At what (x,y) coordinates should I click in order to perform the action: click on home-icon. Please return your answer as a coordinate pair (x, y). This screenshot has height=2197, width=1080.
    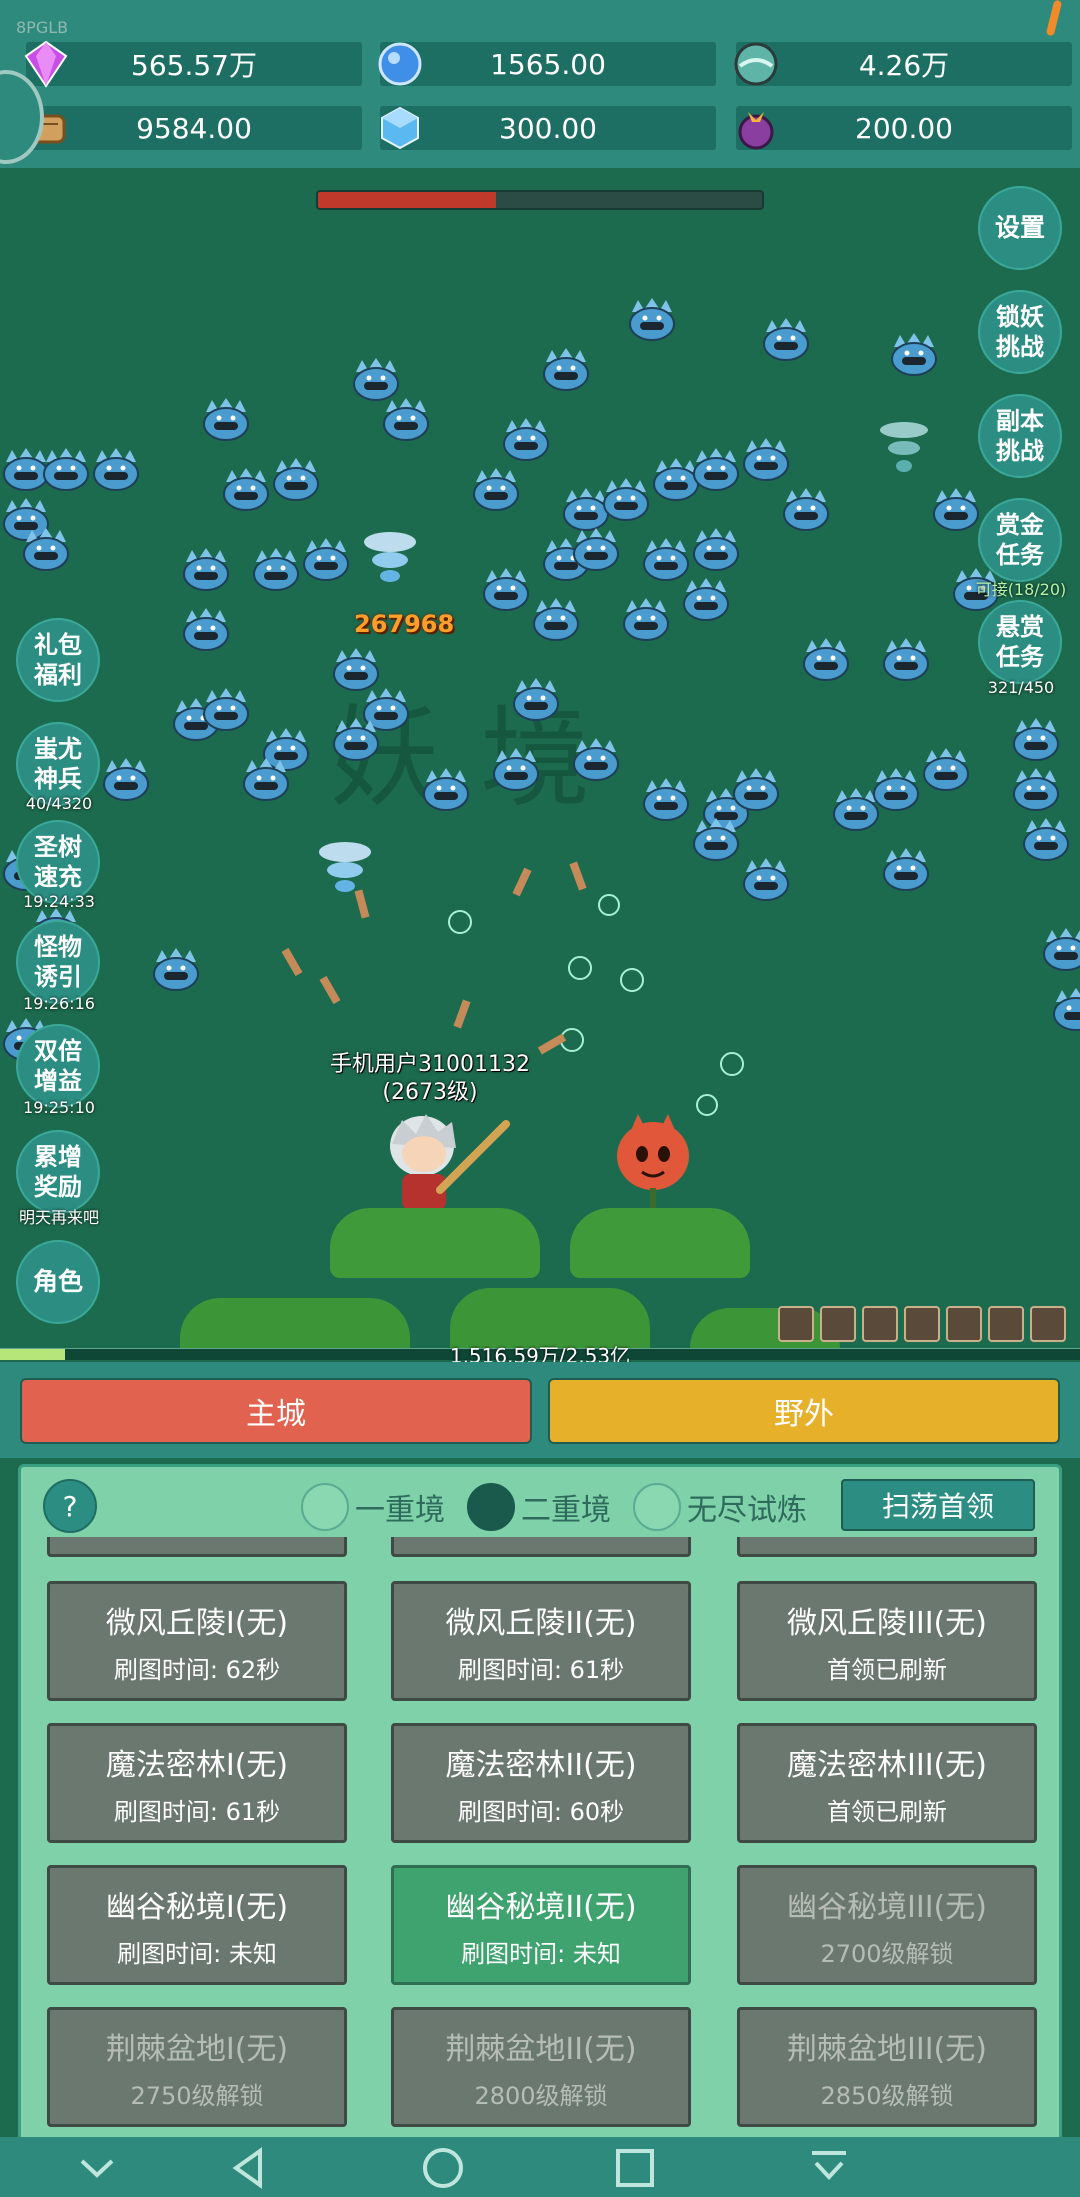
    Looking at the image, I should click on (443, 2168).